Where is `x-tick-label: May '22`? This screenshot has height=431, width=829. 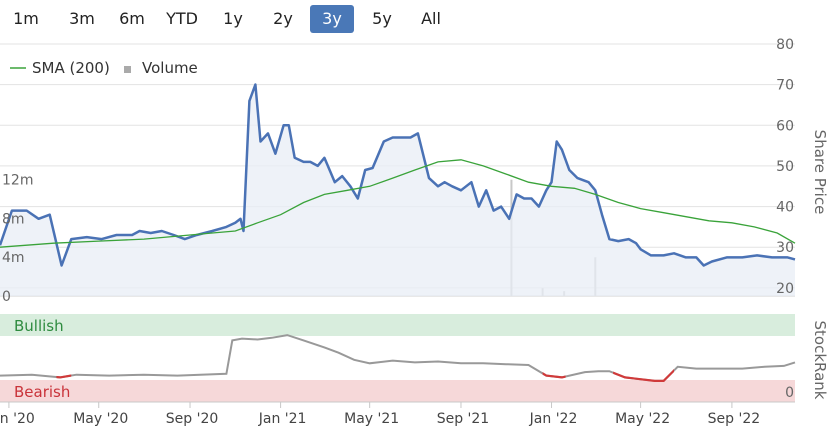
x-tick-label: May '22 is located at coordinates (642, 419).